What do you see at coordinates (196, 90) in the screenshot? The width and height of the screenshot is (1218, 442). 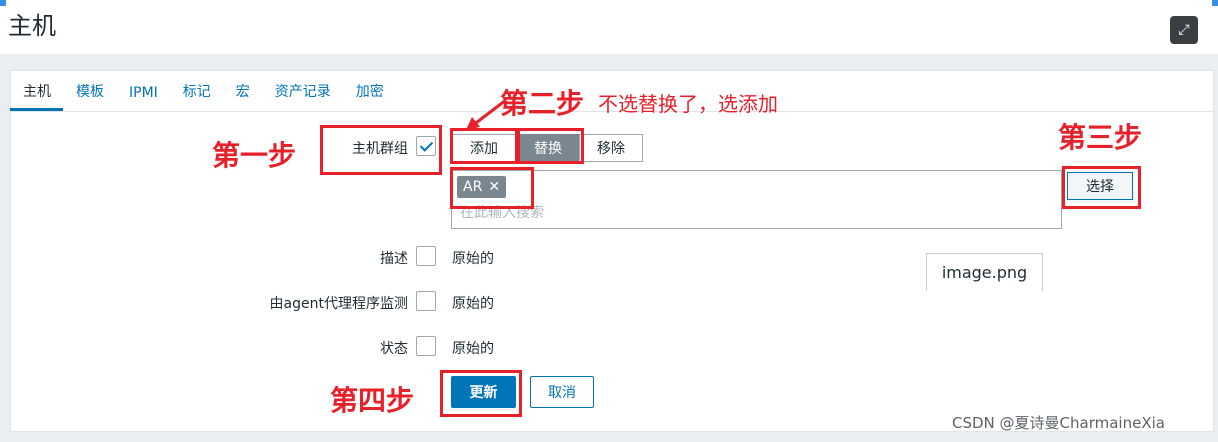 I see `tab-tags: 标记` at bounding box center [196, 90].